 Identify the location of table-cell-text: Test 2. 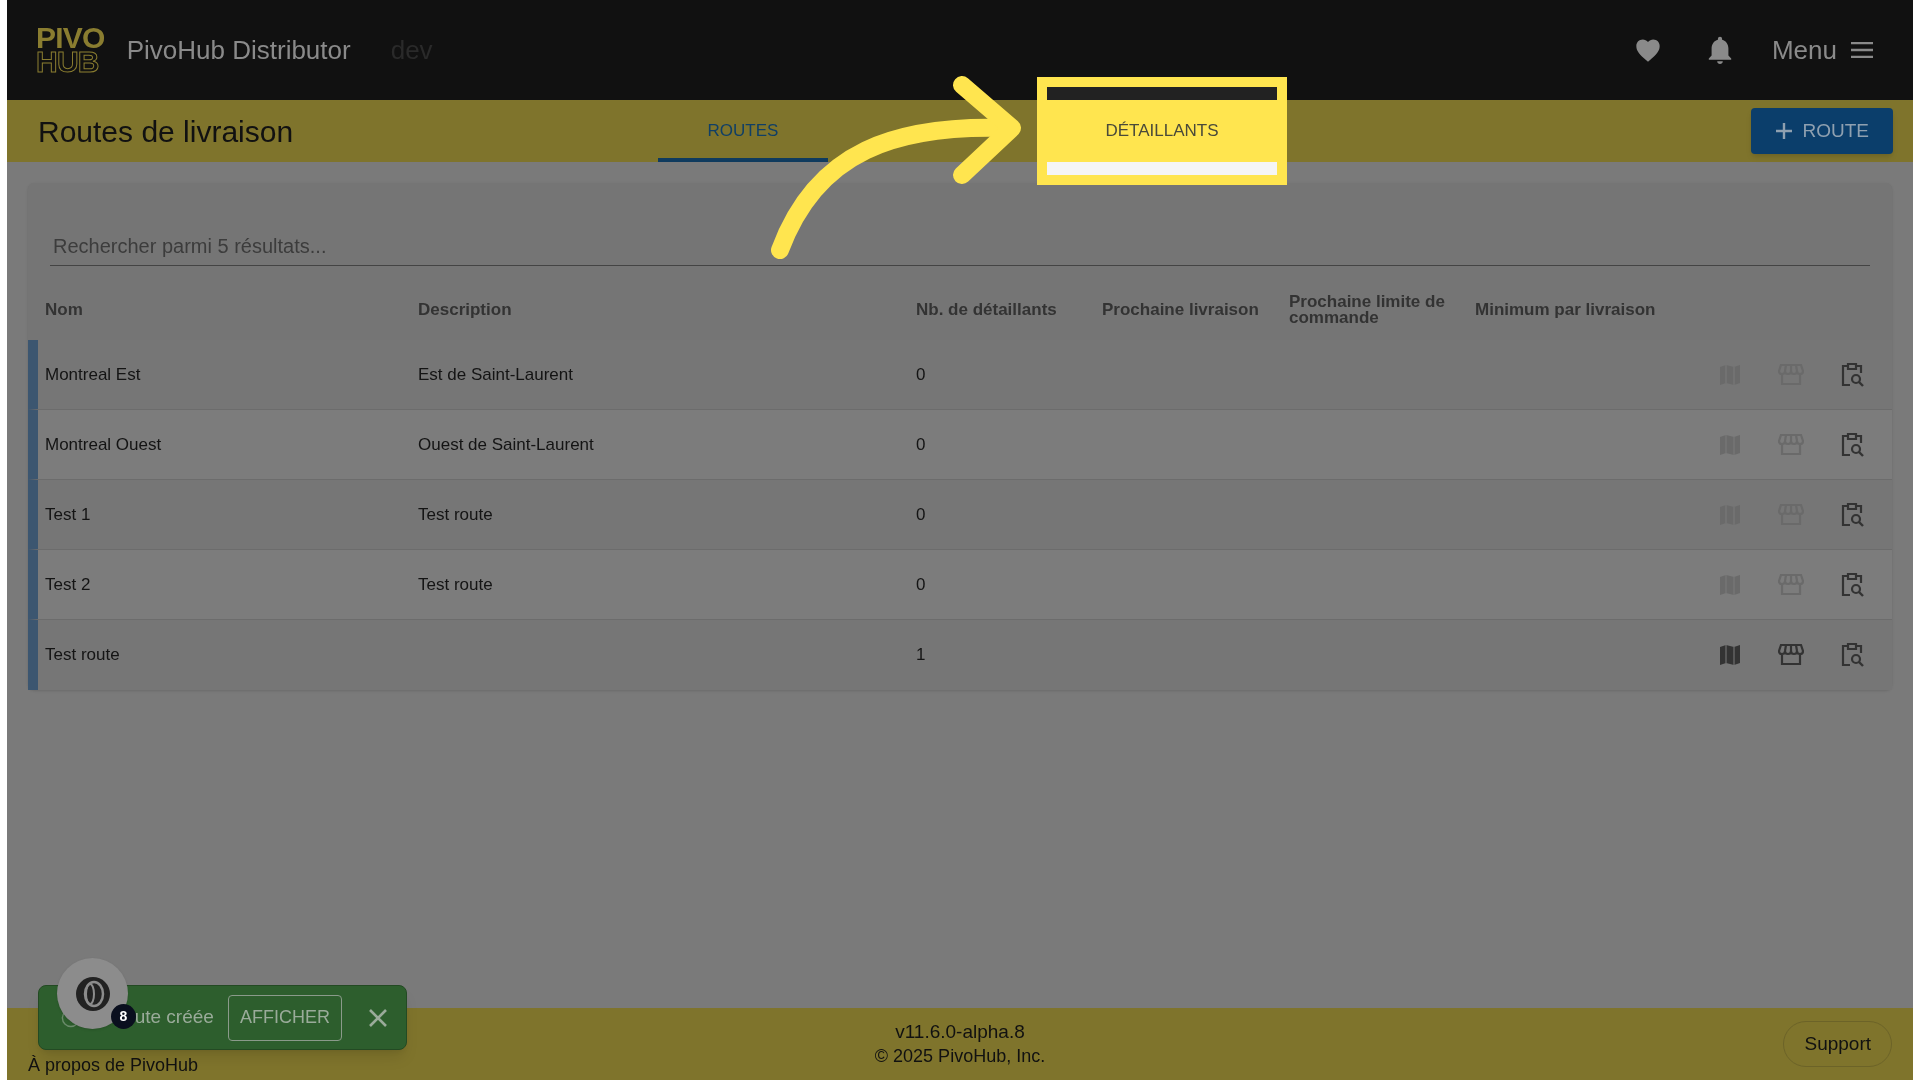
(68, 584).